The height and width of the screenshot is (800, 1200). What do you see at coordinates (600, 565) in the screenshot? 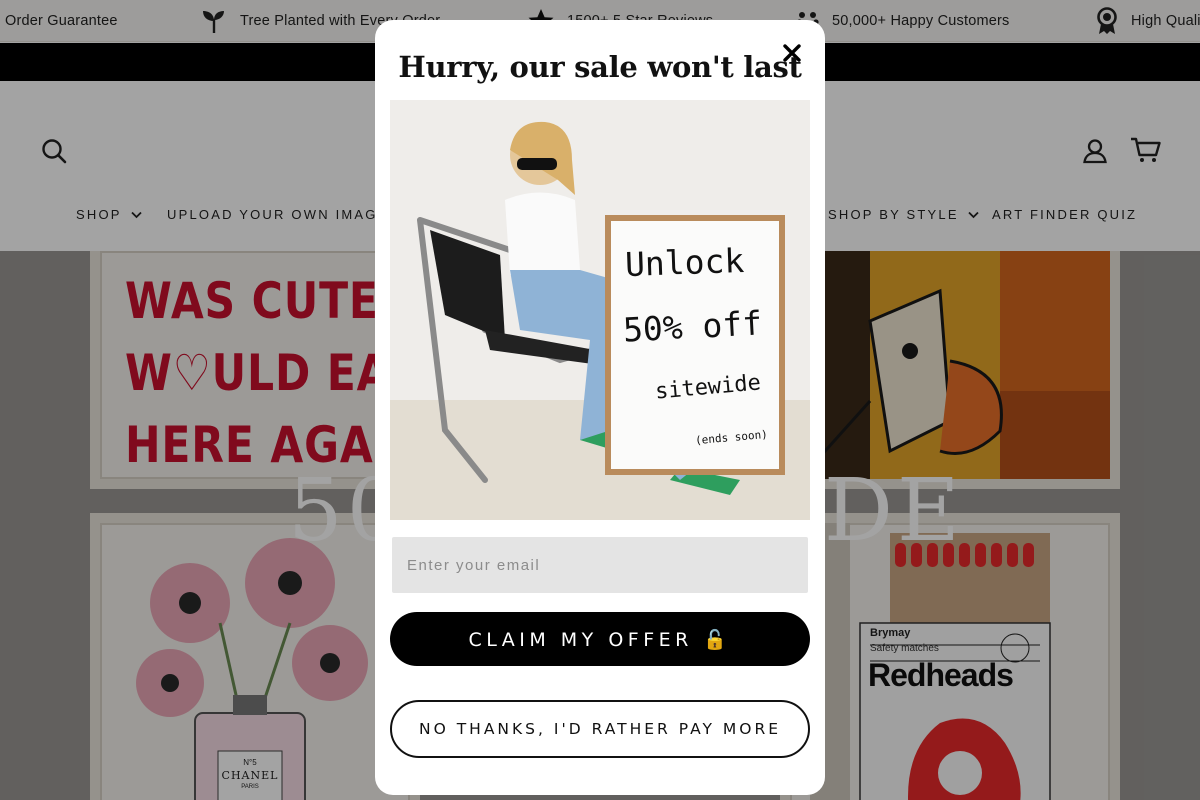
I see `email-input` at bounding box center [600, 565].